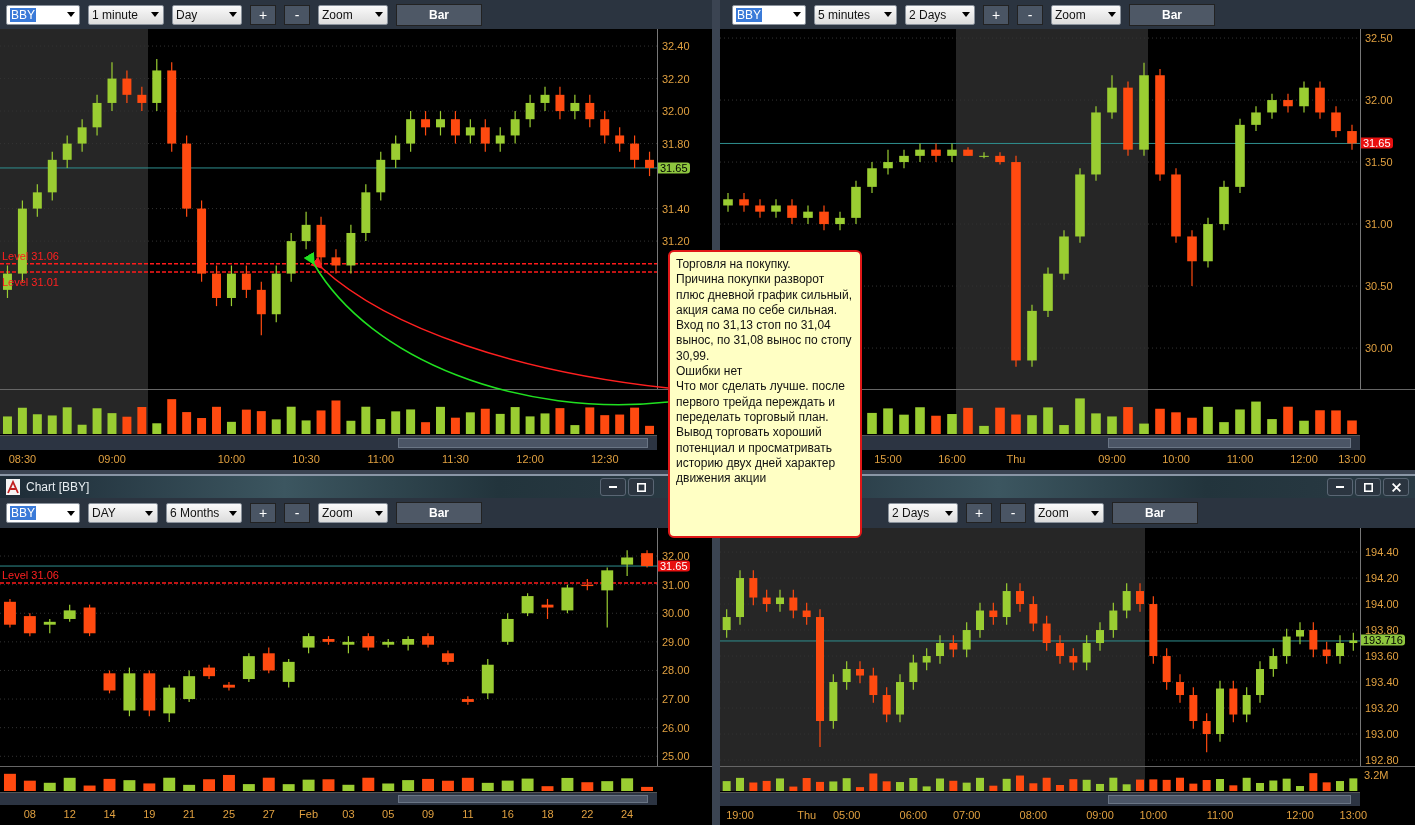 Image resolution: width=1415 pixels, height=825 pixels. What do you see at coordinates (676, 46) in the screenshot?
I see `price-tick: 32.40` at bounding box center [676, 46].